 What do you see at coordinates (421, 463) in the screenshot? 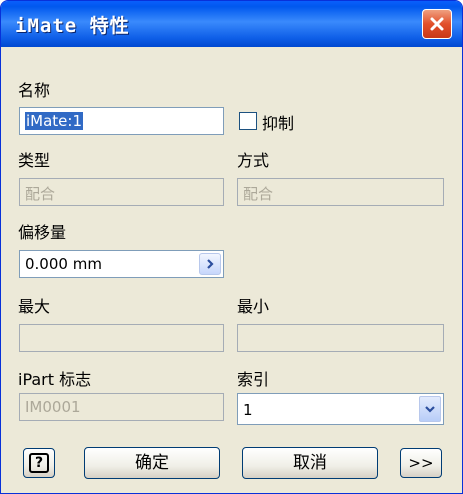
I see `more-button: >>` at bounding box center [421, 463].